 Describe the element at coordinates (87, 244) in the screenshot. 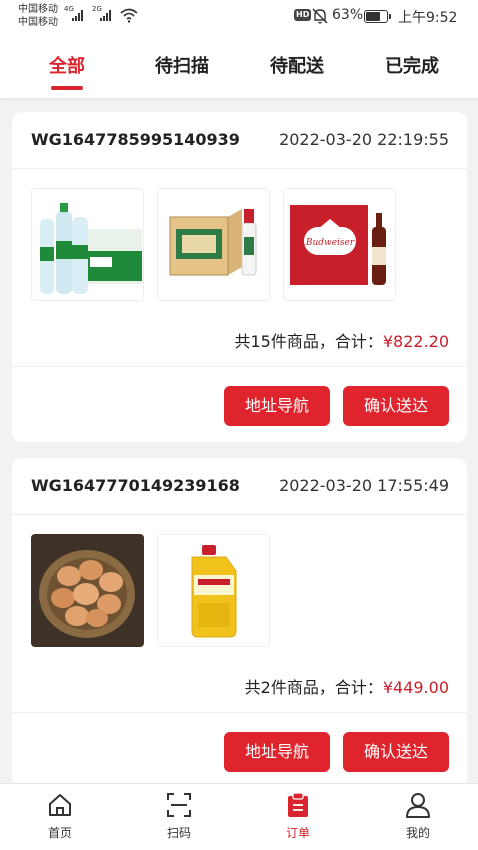

I see `product-image-water` at that location.